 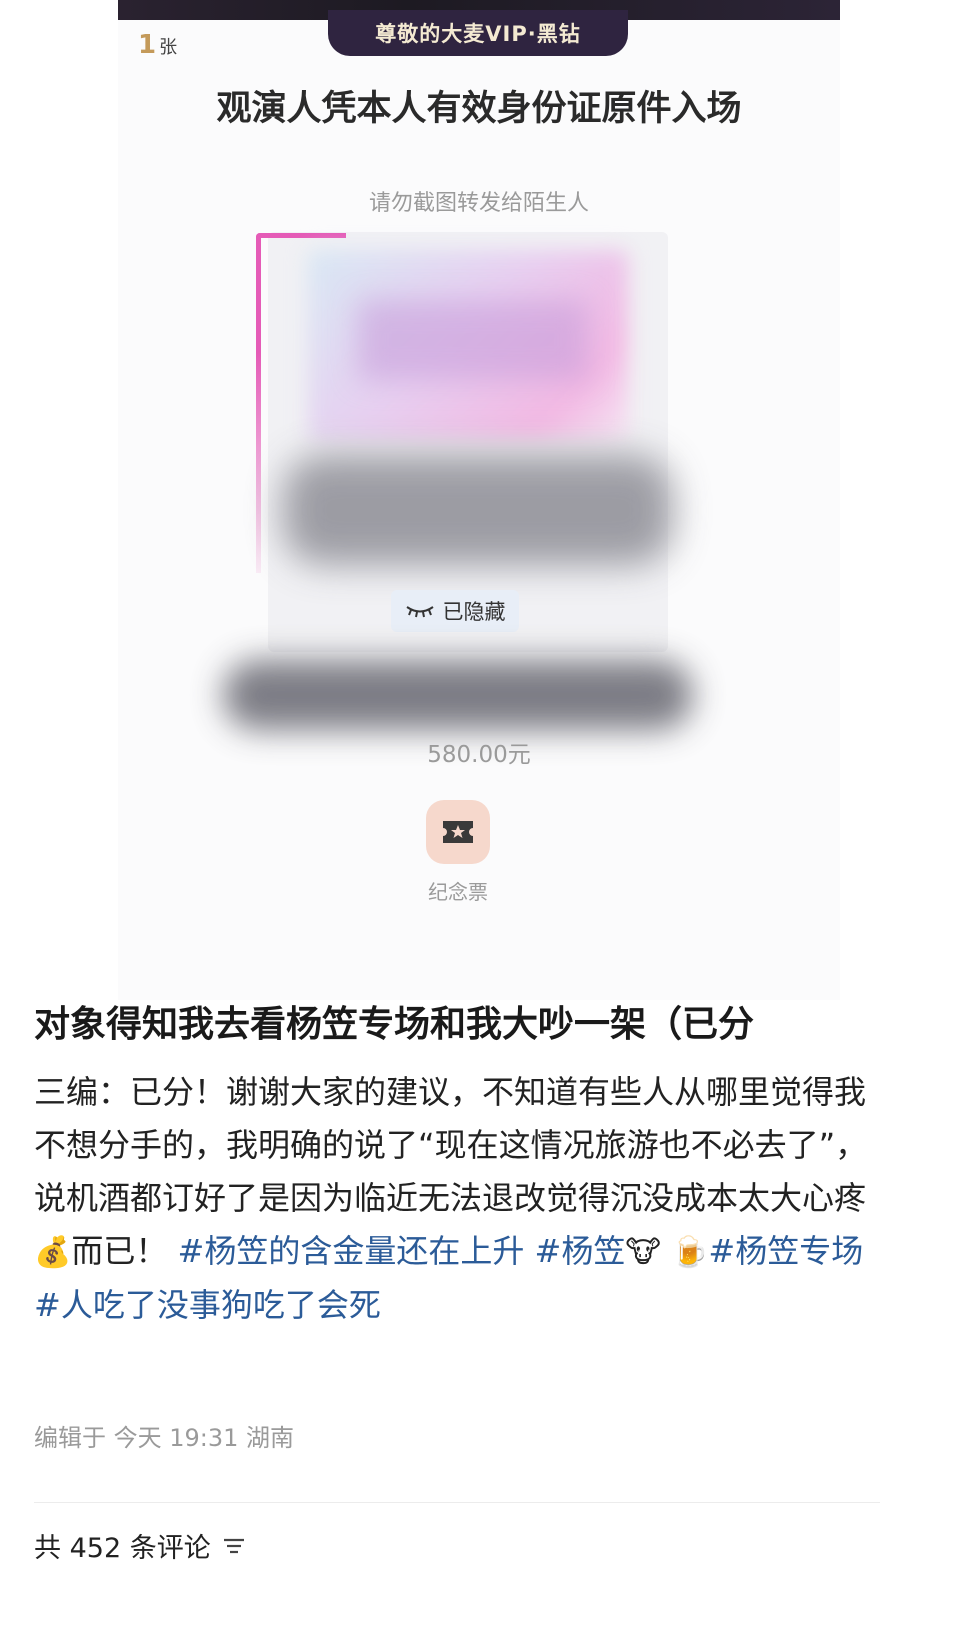 What do you see at coordinates (119, 1251) in the screenshot?
I see `post-body-text-end: 而已！` at bounding box center [119, 1251].